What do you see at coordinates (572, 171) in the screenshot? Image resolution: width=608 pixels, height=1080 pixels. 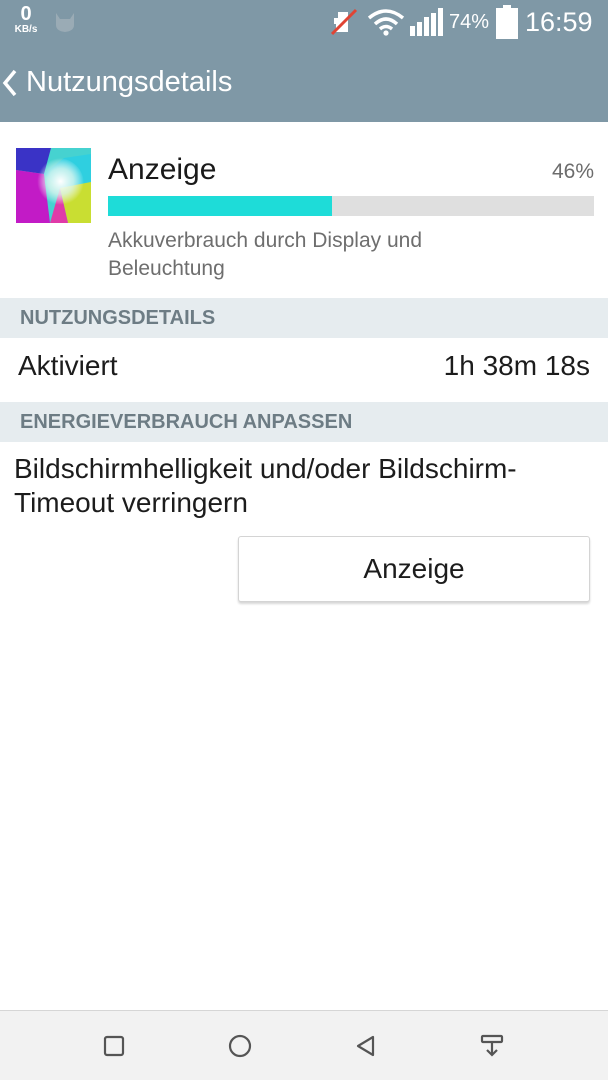 I see `usage-percent: 46%` at bounding box center [572, 171].